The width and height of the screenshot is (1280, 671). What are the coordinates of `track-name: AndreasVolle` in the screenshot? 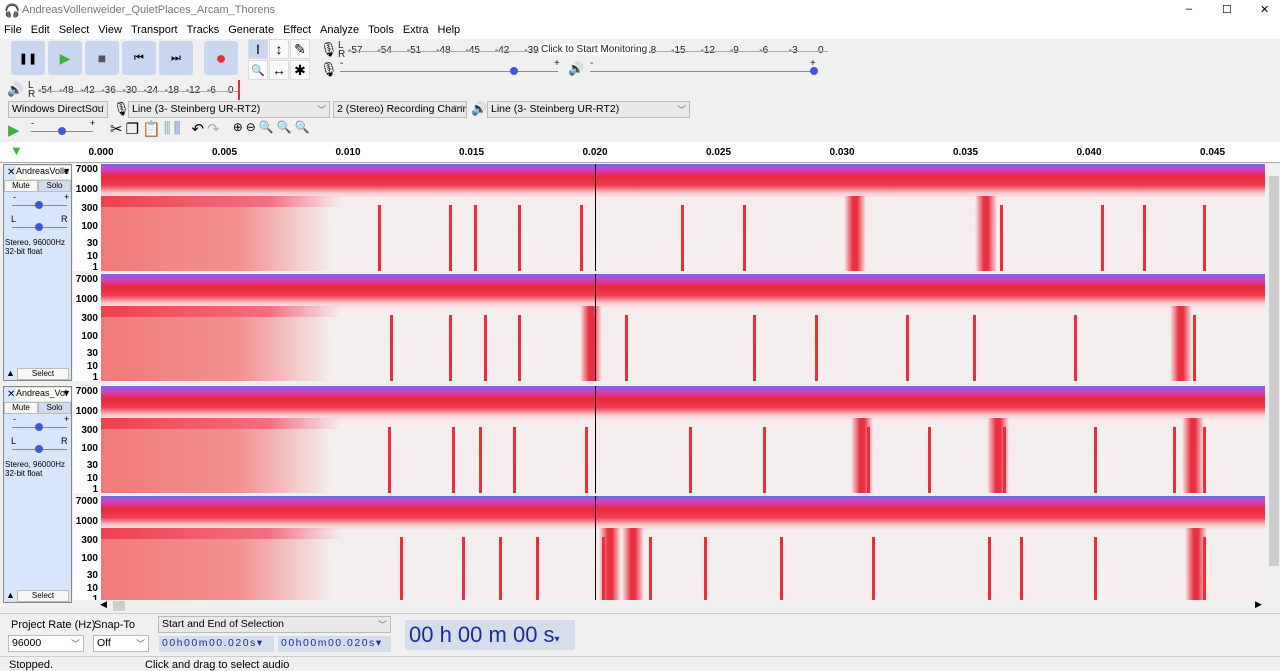 It's located at (43, 171).